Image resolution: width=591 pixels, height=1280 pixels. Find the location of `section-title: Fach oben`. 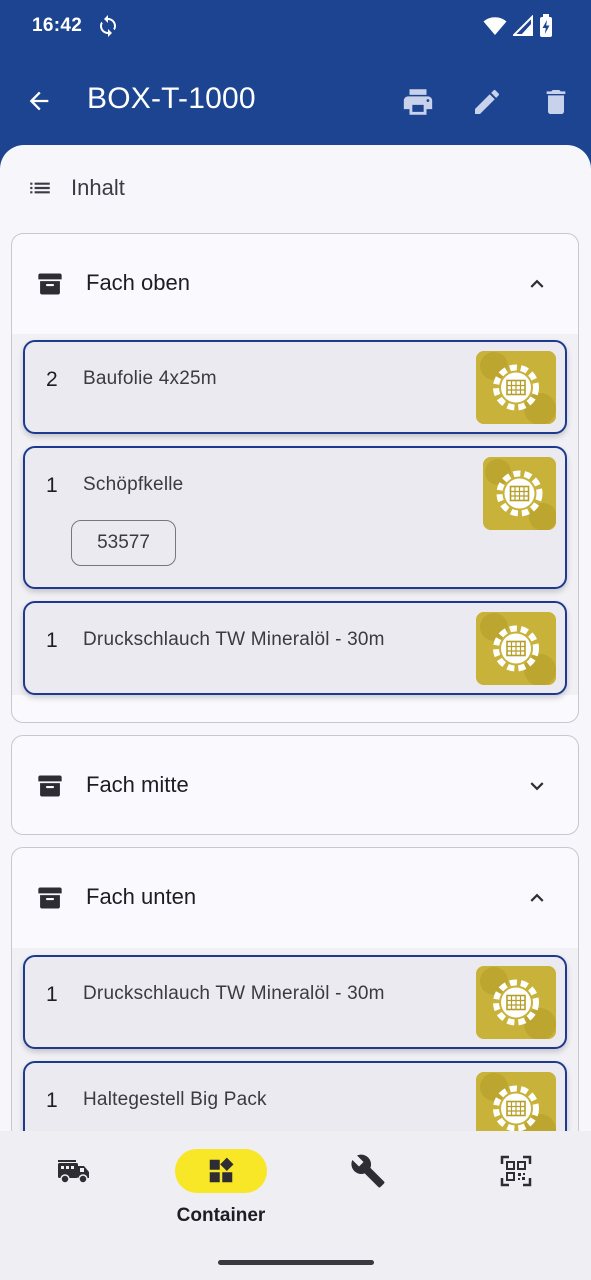

section-title: Fach oben is located at coordinates (138, 282).